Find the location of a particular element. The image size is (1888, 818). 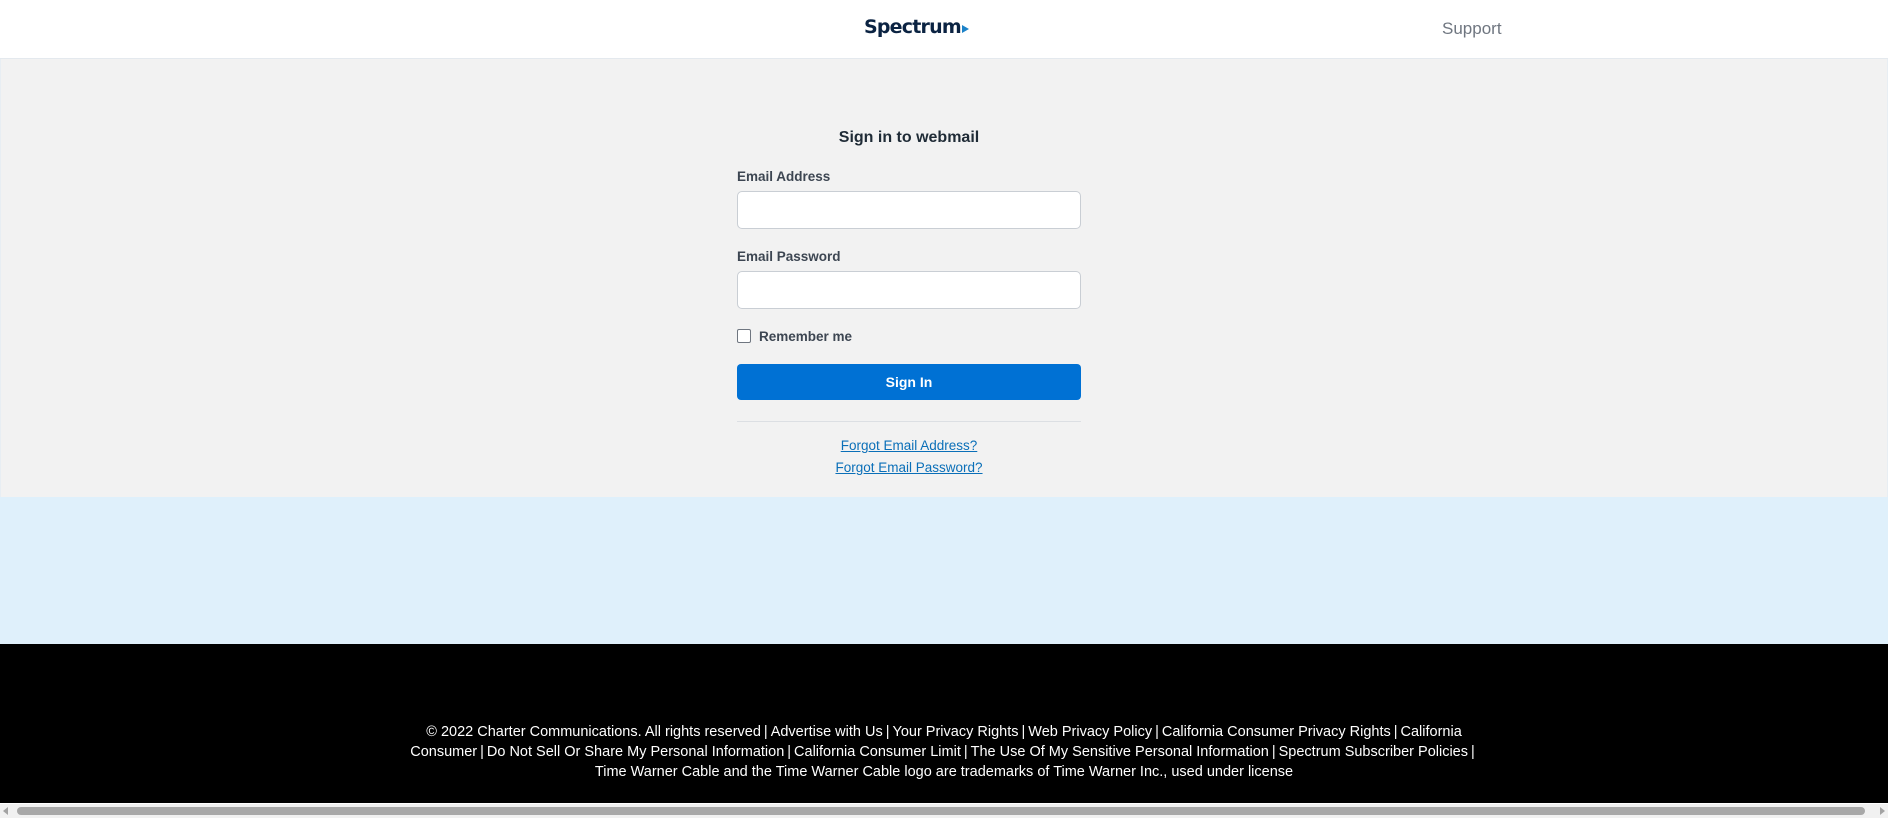

email-password-input is located at coordinates (909, 290).